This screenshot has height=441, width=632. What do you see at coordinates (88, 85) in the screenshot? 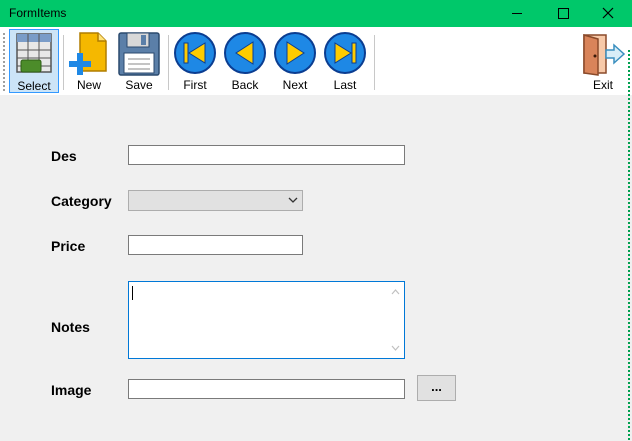
I see `new-label: New` at bounding box center [88, 85].